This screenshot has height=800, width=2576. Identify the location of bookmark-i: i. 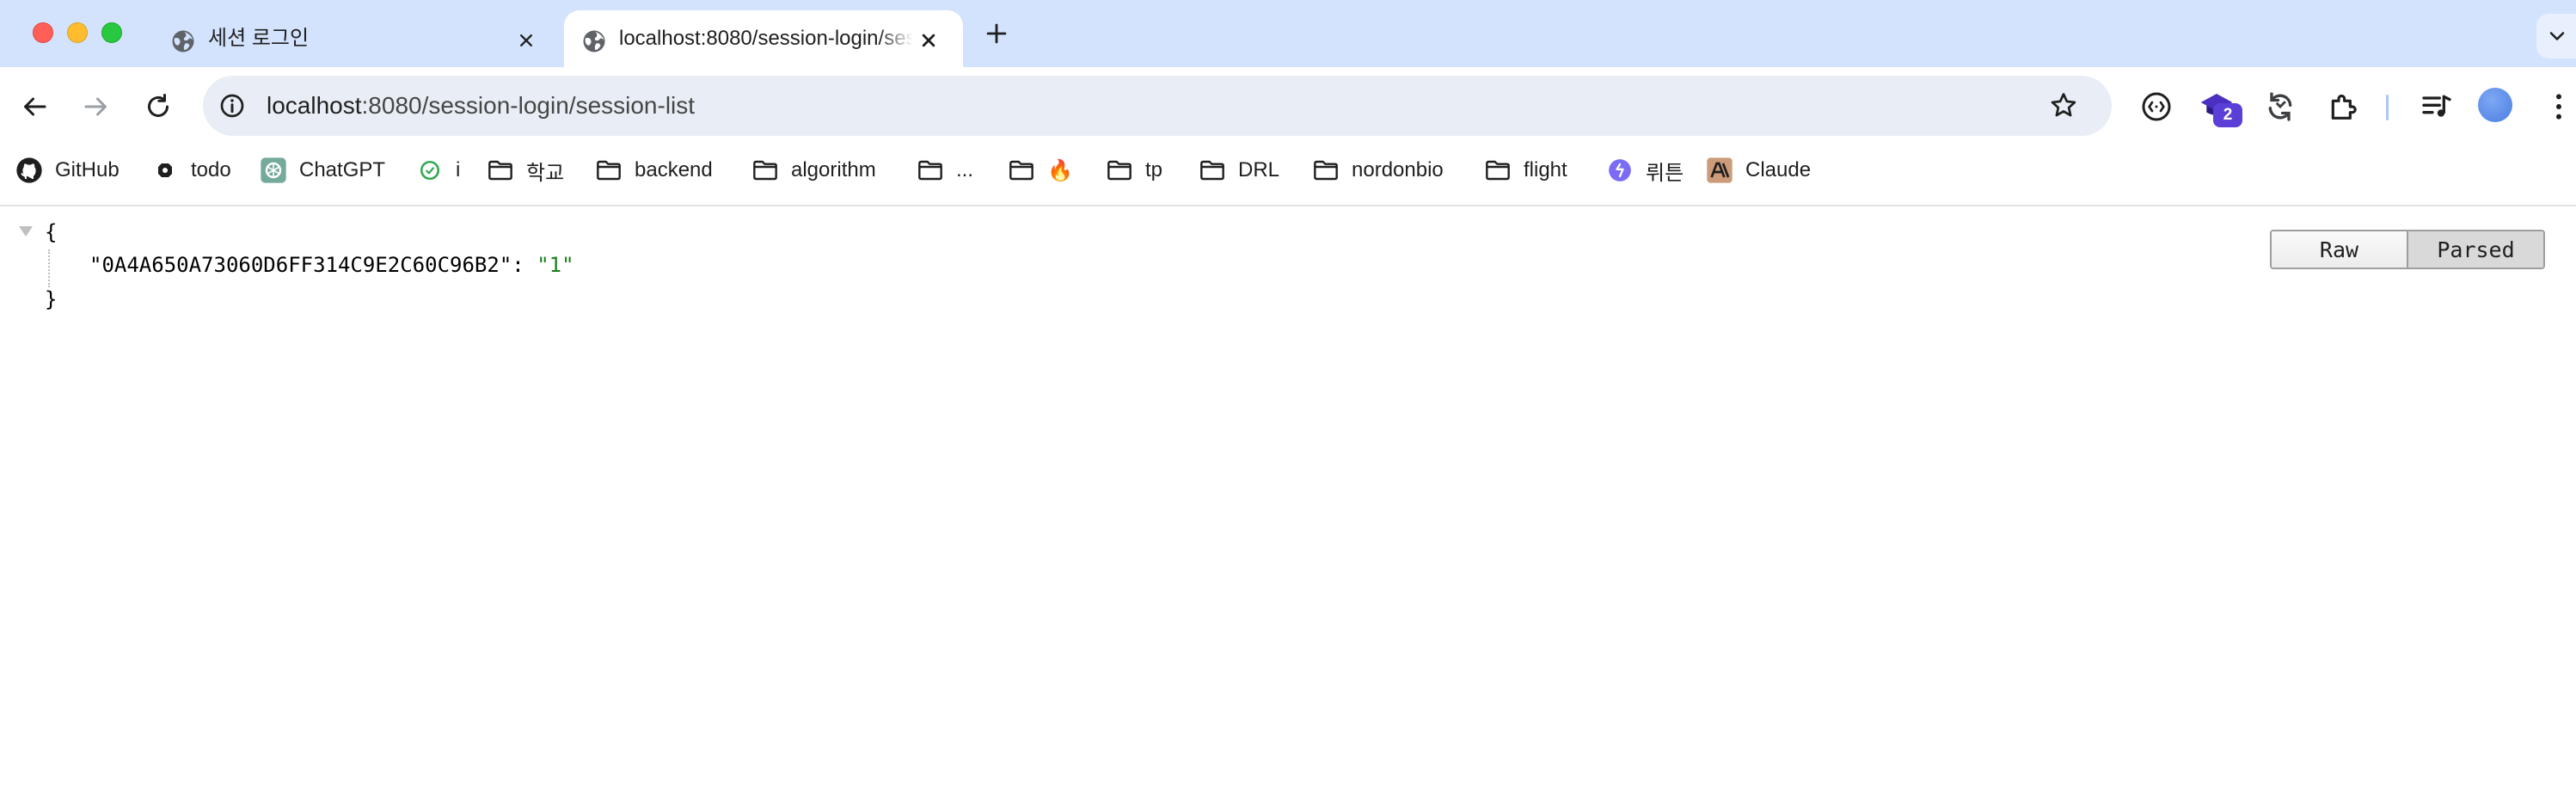
(438, 170).